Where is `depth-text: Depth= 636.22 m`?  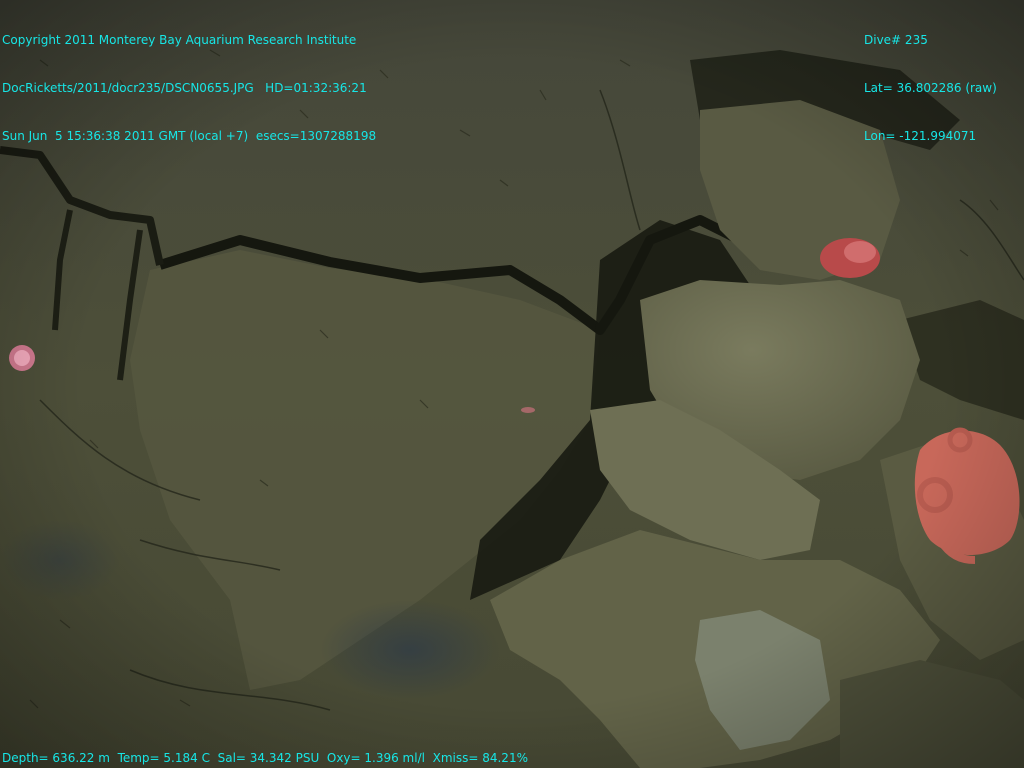 depth-text: Depth= 636.22 m is located at coordinates (56, 758).